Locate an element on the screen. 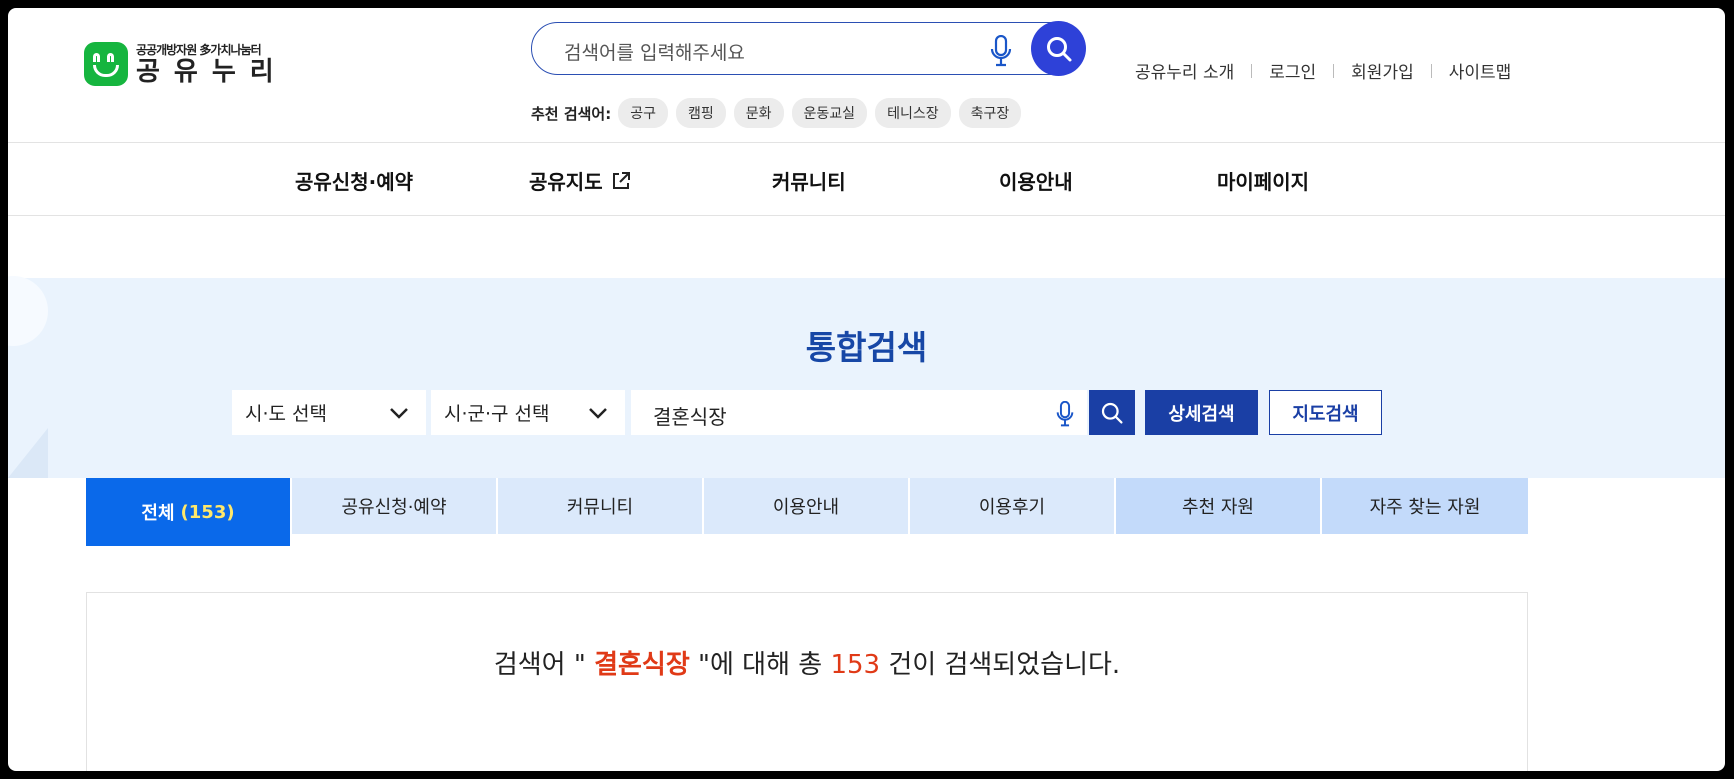 This screenshot has width=1734, height=779. result-middle: "에 대해 총 is located at coordinates (760, 665).